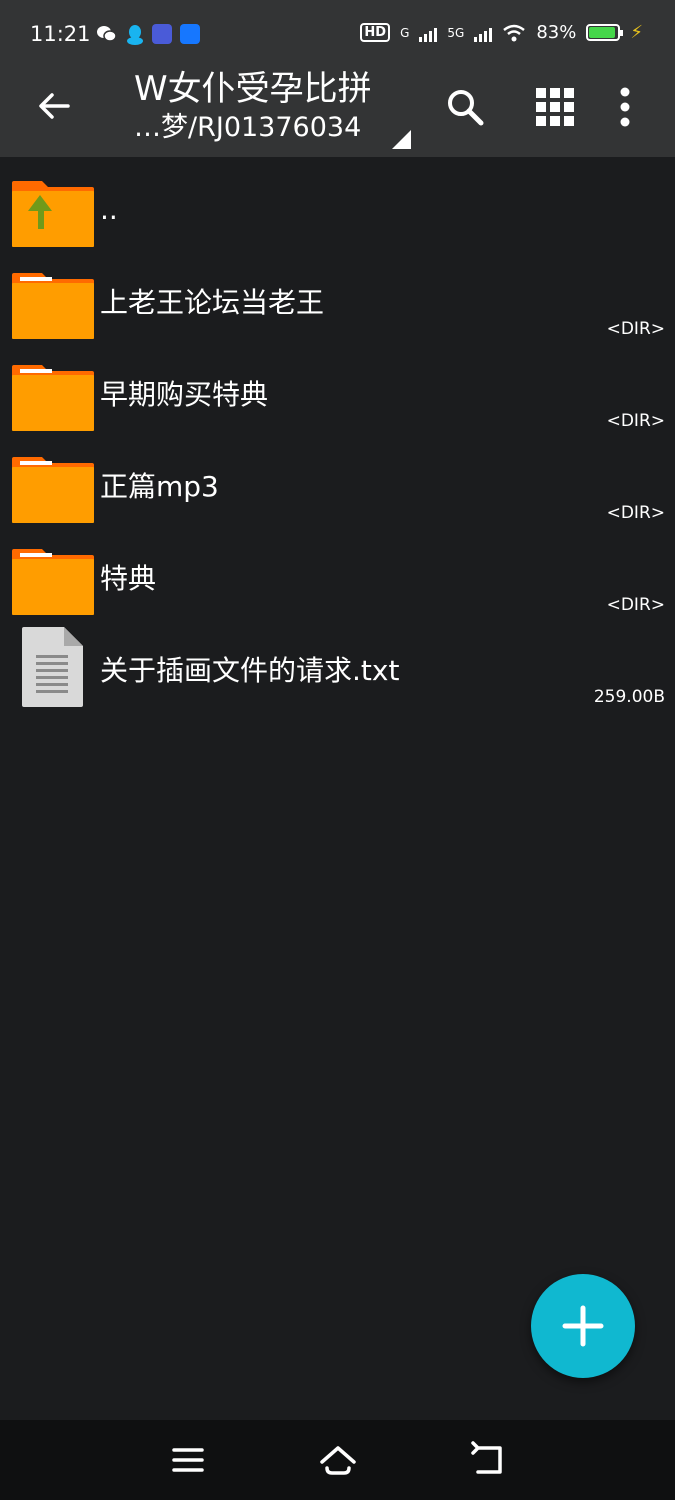 The width and height of the screenshot is (675, 1500). I want to click on status-right: HD G 5G 83% ⚡, so click(501, 32).